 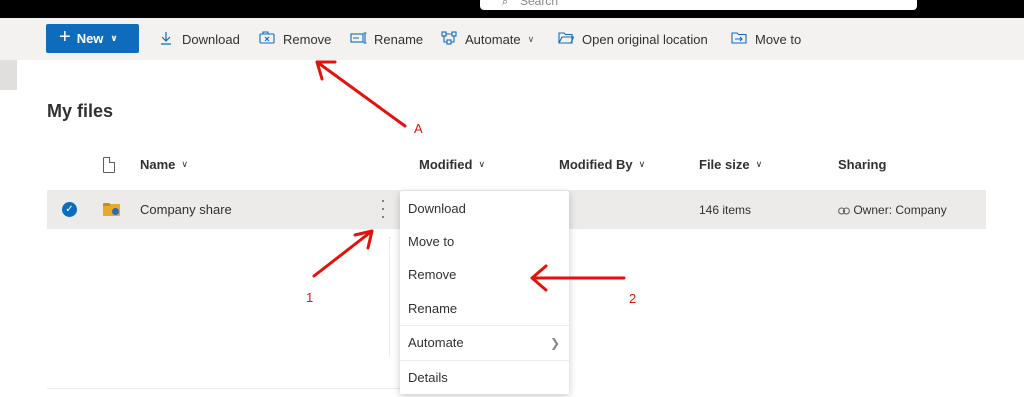 What do you see at coordinates (484, 308) in the screenshot?
I see `context-menu-item-rename: Rename` at bounding box center [484, 308].